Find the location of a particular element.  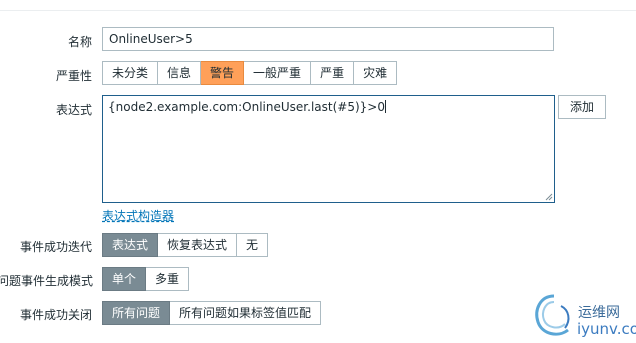

severity-option-not-classified: 未分类 is located at coordinates (130, 73).